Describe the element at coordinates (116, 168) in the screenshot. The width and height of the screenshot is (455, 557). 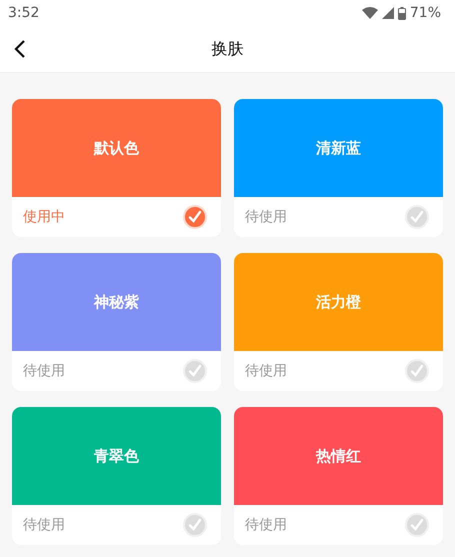
I see `skin-card: 默认色 使用中` at that location.